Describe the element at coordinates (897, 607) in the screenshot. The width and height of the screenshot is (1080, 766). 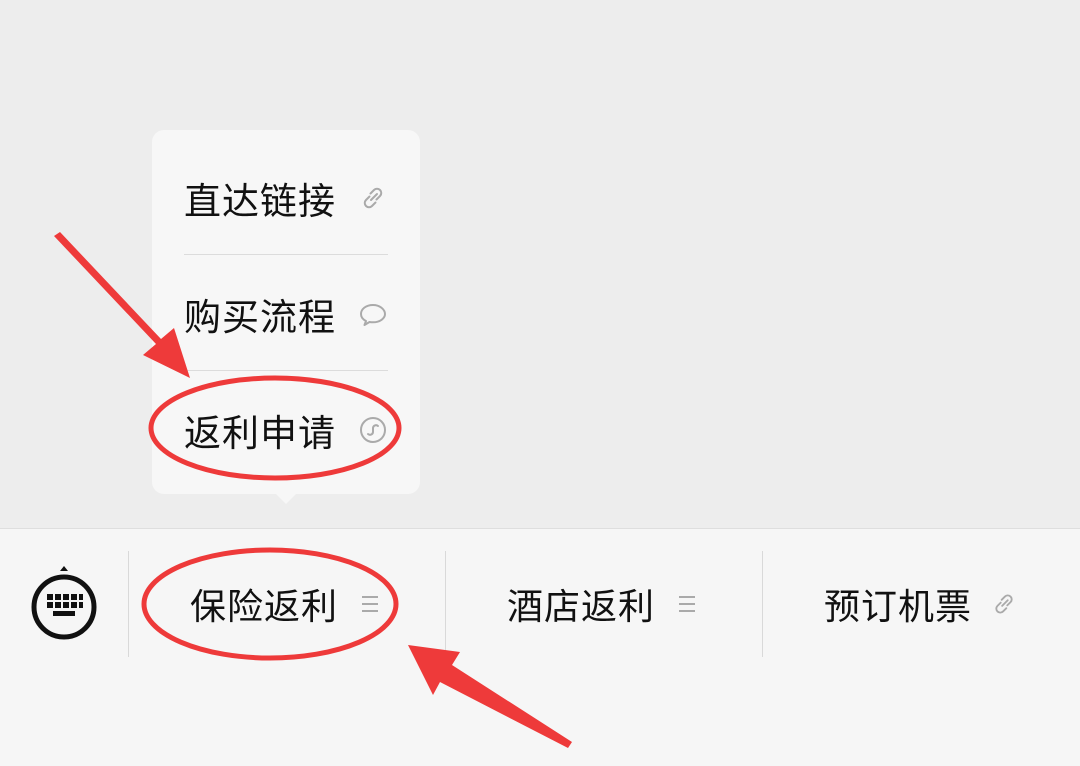
I see `menu-item-label: 预订机票` at that location.